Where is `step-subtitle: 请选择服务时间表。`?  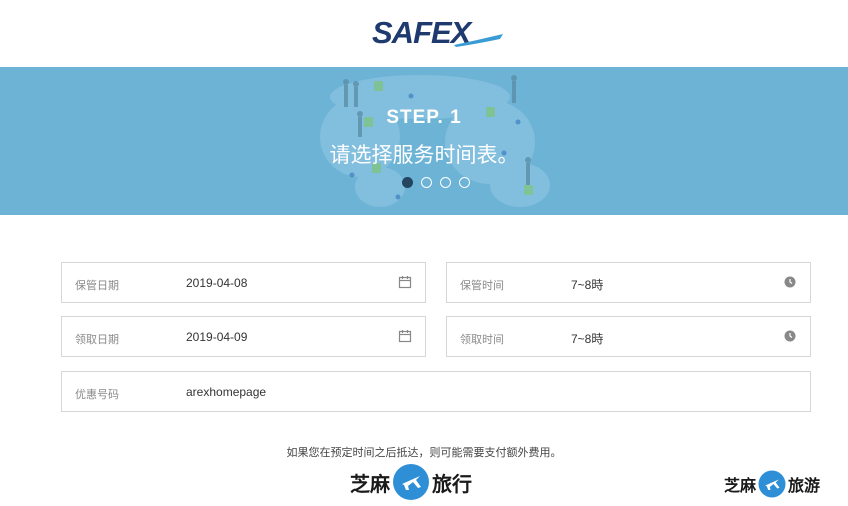
step-subtitle: 请选择服务时间表。 is located at coordinates (424, 155).